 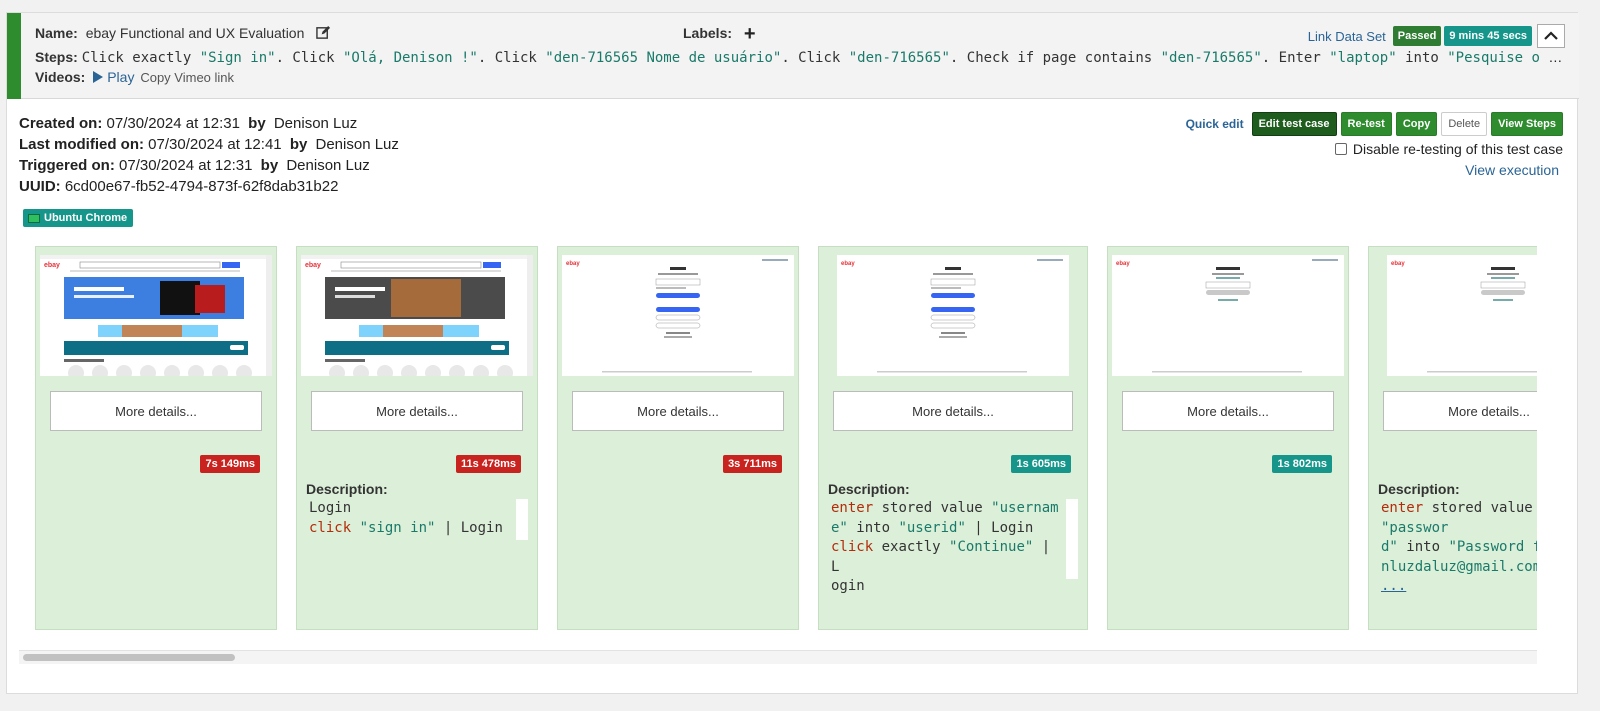 I want to click on edit-name-icon, so click(x=323, y=34).